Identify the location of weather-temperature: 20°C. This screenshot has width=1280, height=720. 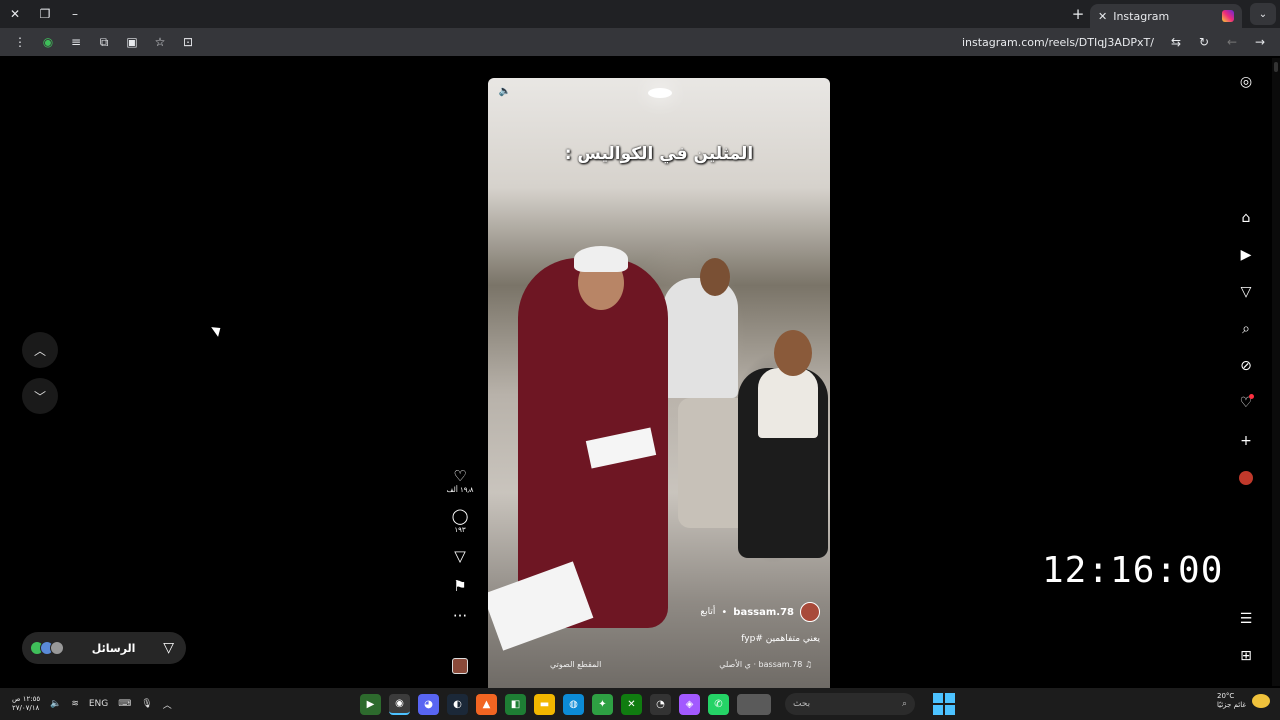
(1225, 696).